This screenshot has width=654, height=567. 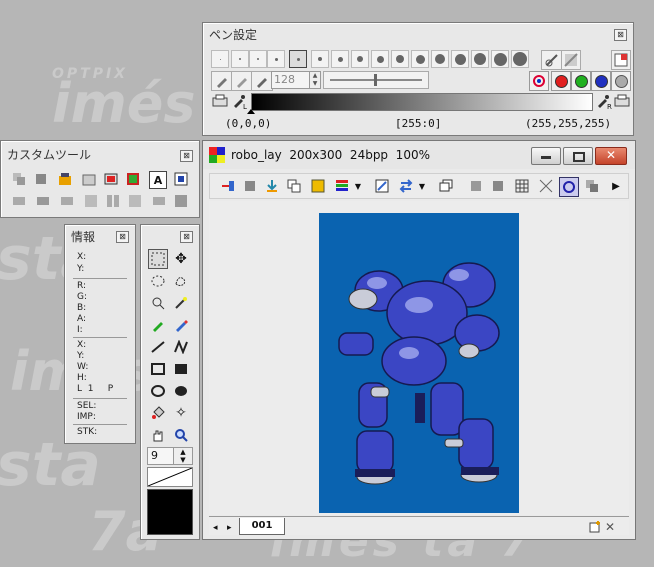 I want to click on pen-tool-icon, so click(x=222, y=81).